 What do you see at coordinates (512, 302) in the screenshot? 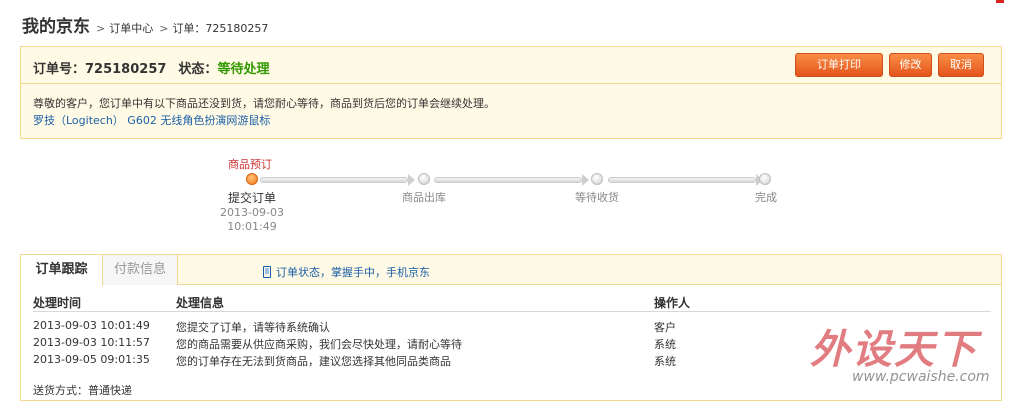
I see `tracking-table-header: 处理时间 处理信息 操作人` at bounding box center [512, 302].